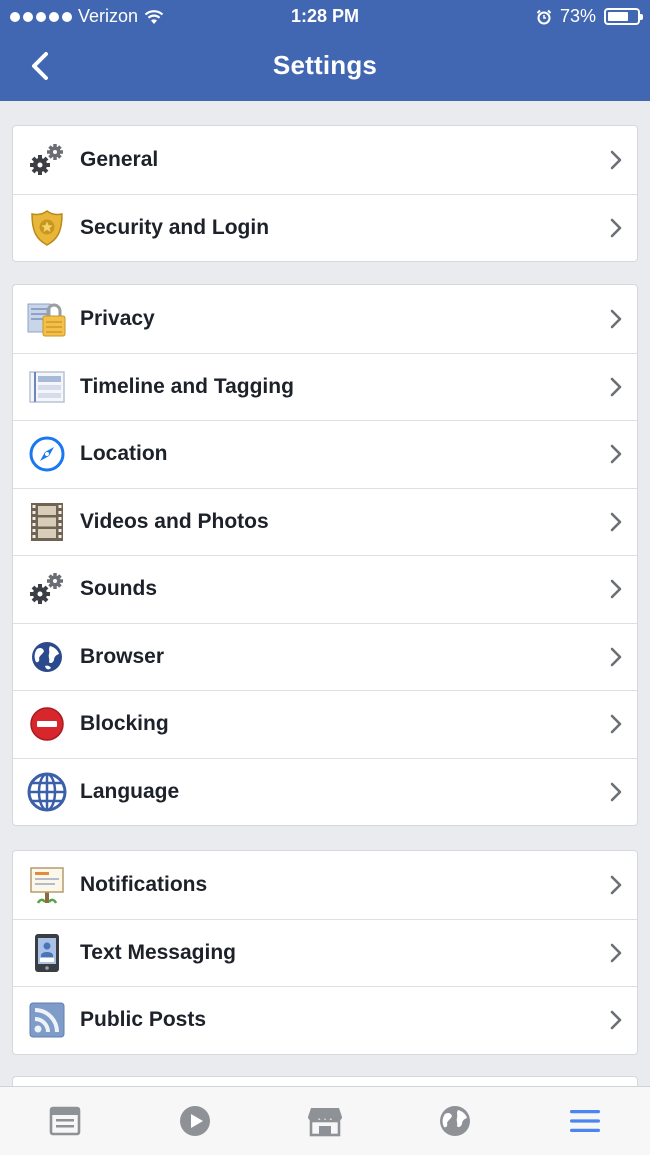  What do you see at coordinates (117, 318) in the screenshot?
I see `settings-item-label: Privacy` at bounding box center [117, 318].